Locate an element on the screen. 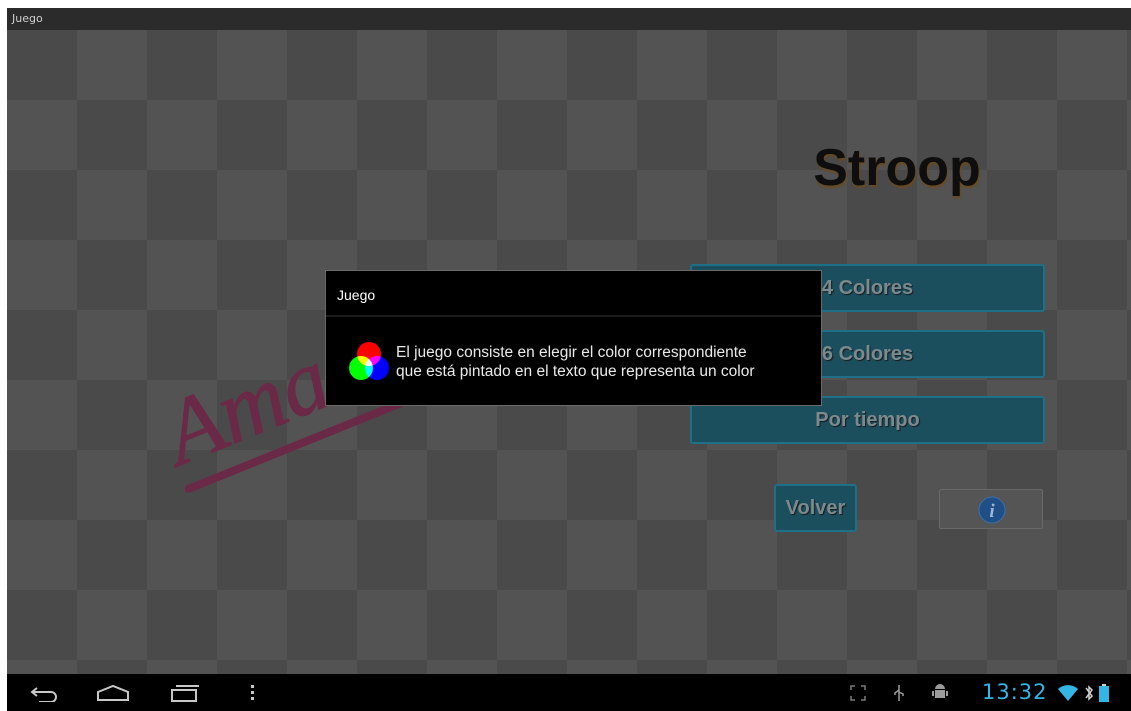 The width and height of the screenshot is (1131, 711). back-icon is located at coordinates (44, 693).